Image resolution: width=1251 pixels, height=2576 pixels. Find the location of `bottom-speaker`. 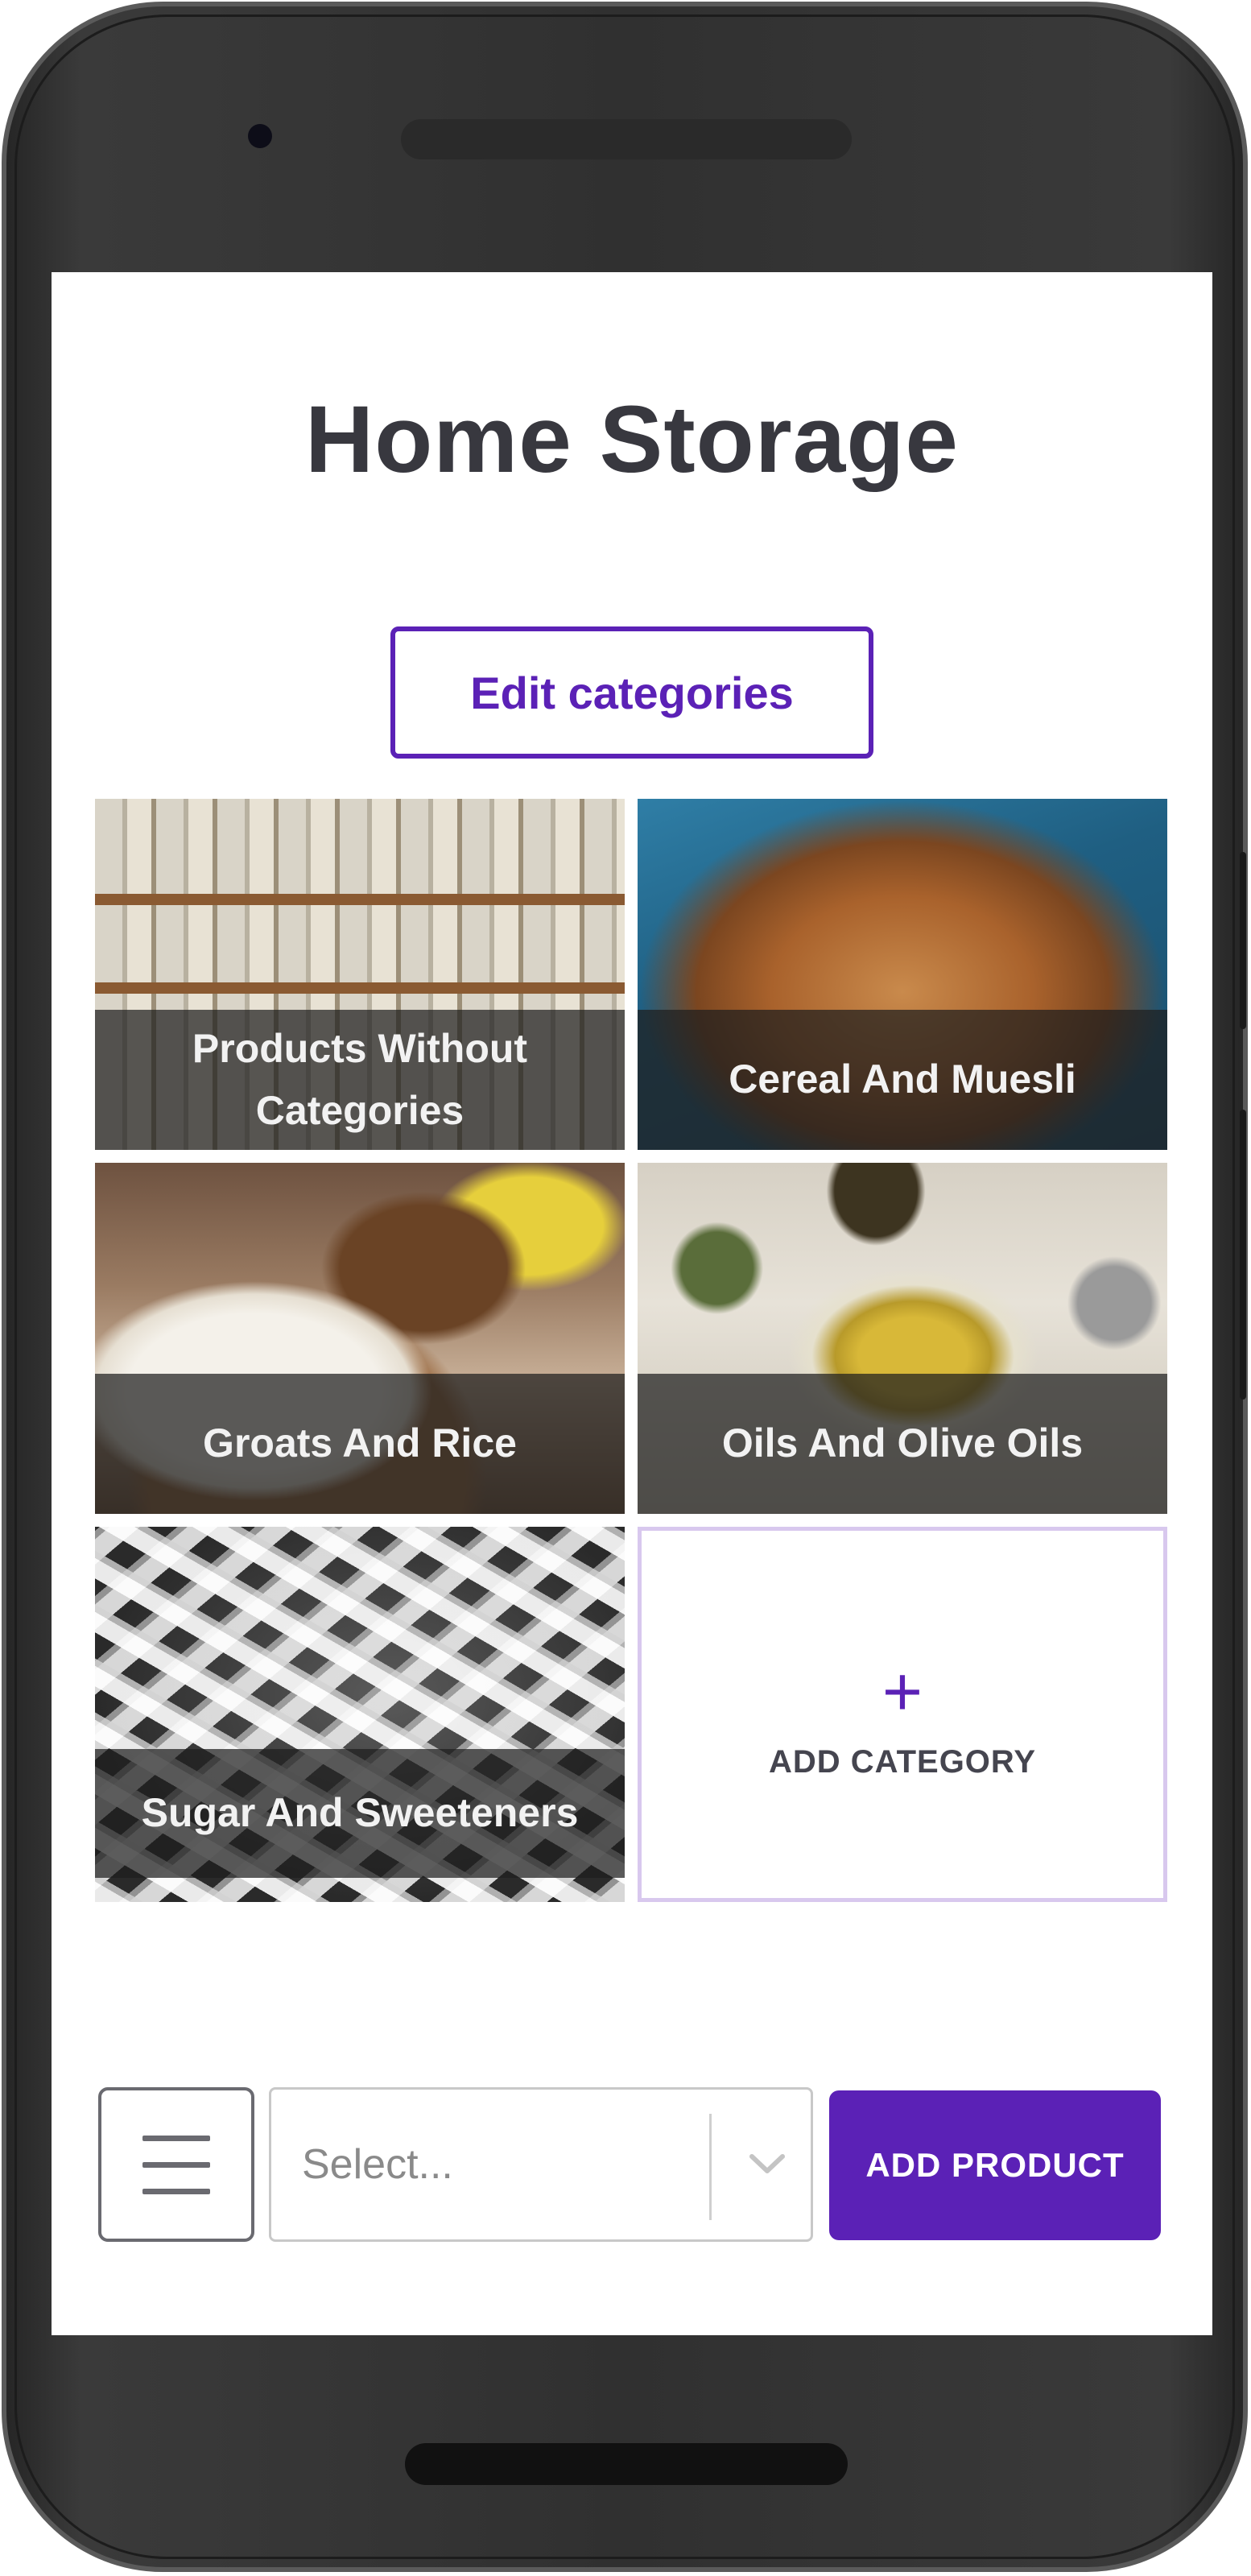

bottom-speaker is located at coordinates (626, 2464).